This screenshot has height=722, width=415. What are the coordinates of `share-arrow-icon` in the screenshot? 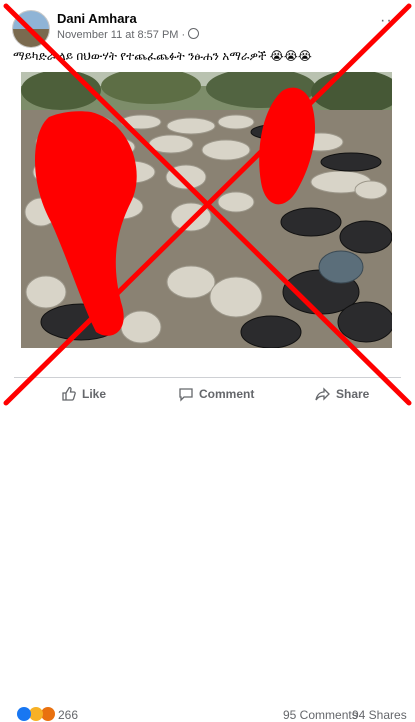 It's located at (322, 394).